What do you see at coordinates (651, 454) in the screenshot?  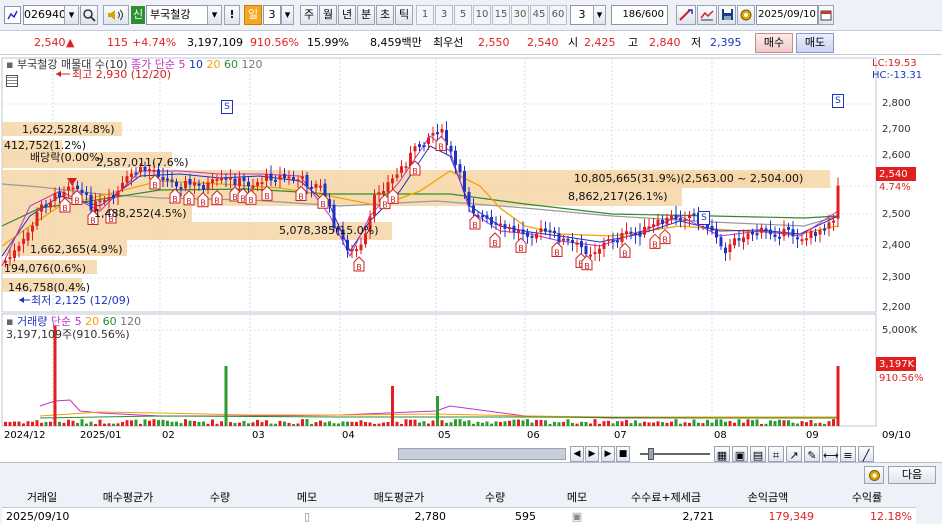 I see `zoom-slider-thumb` at bounding box center [651, 454].